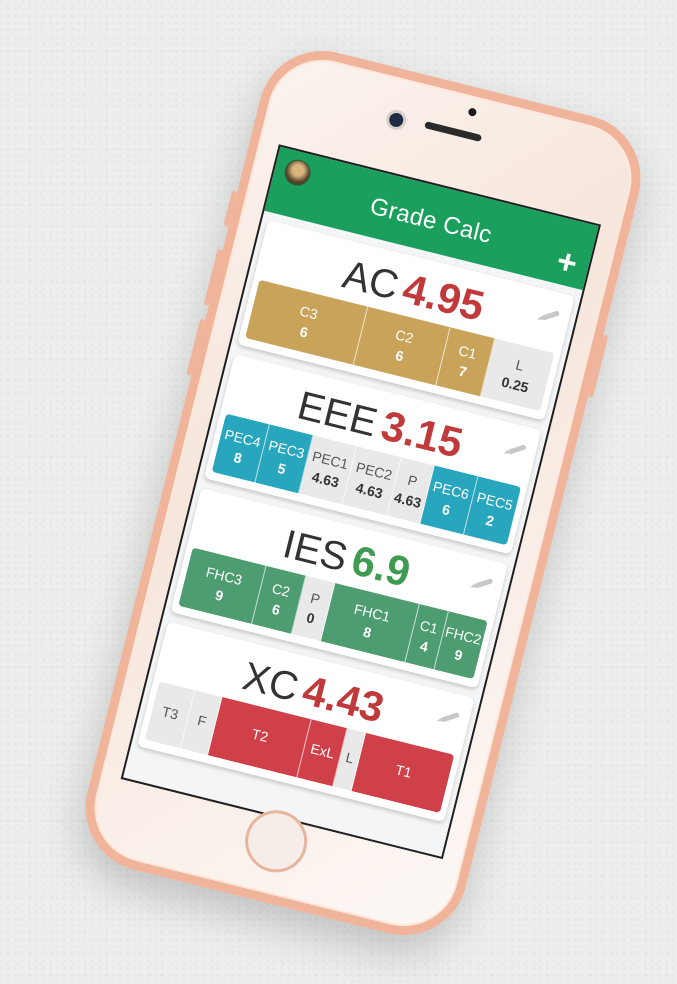 The height and width of the screenshot is (984, 677). What do you see at coordinates (403, 771) in the screenshot?
I see `segment-label: T1` at bounding box center [403, 771].